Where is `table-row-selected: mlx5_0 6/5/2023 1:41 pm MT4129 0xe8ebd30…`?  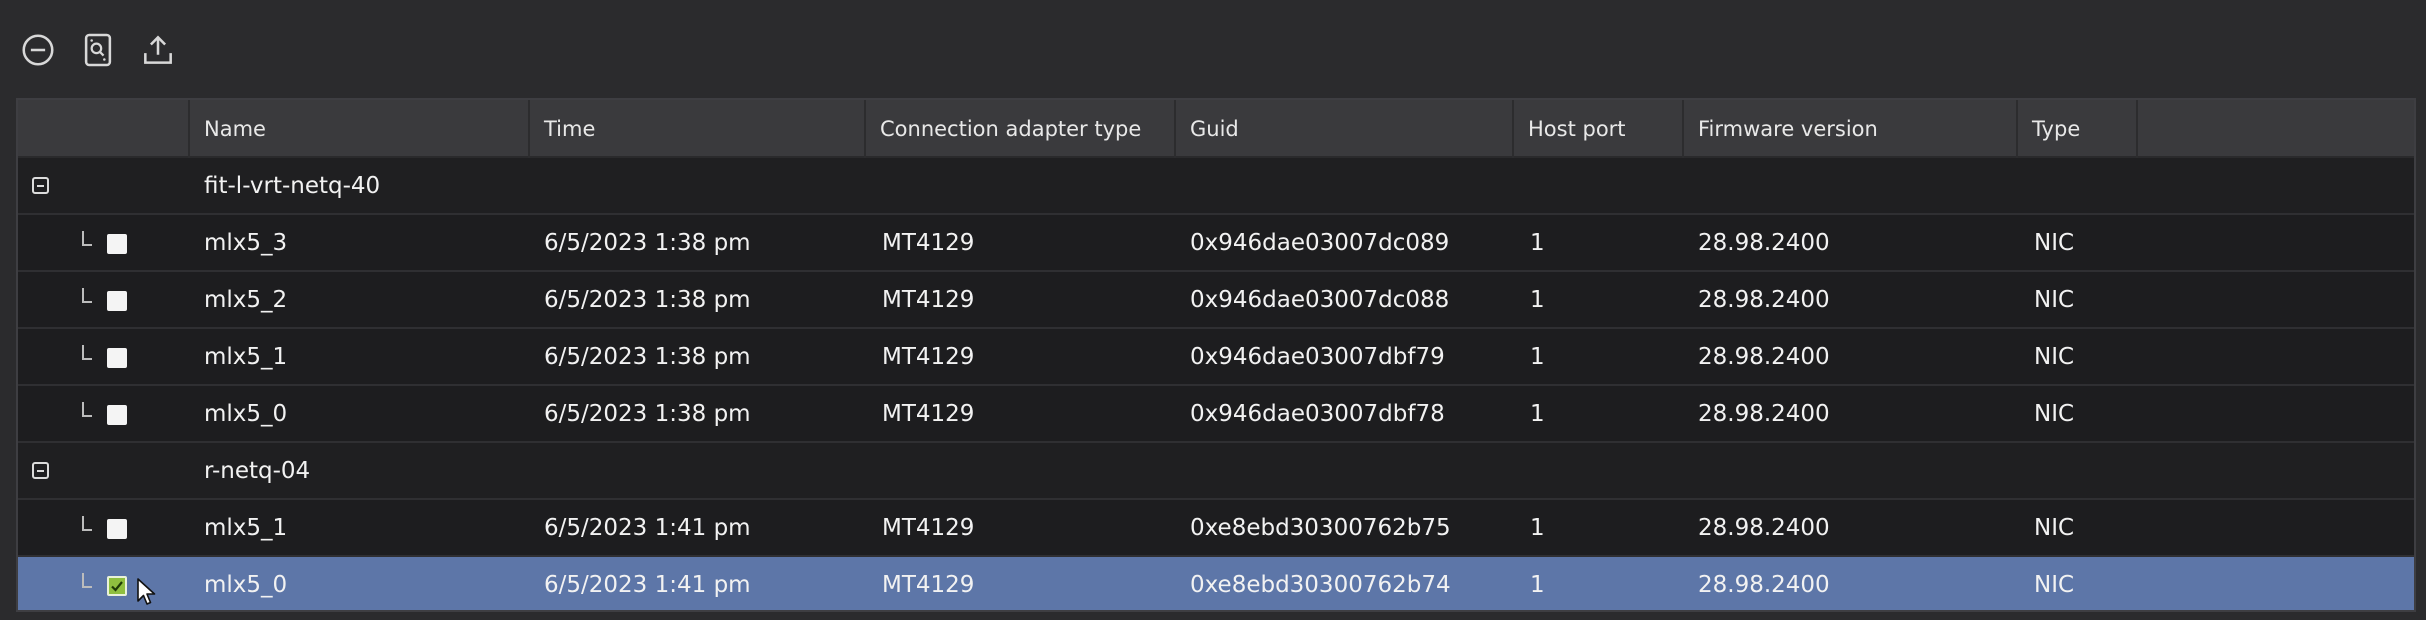 table-row-selected: mlx5_0 6/5/2023 1:41 pm MT4129 0xe8ebd30… is located at coordinates (1216, 583).